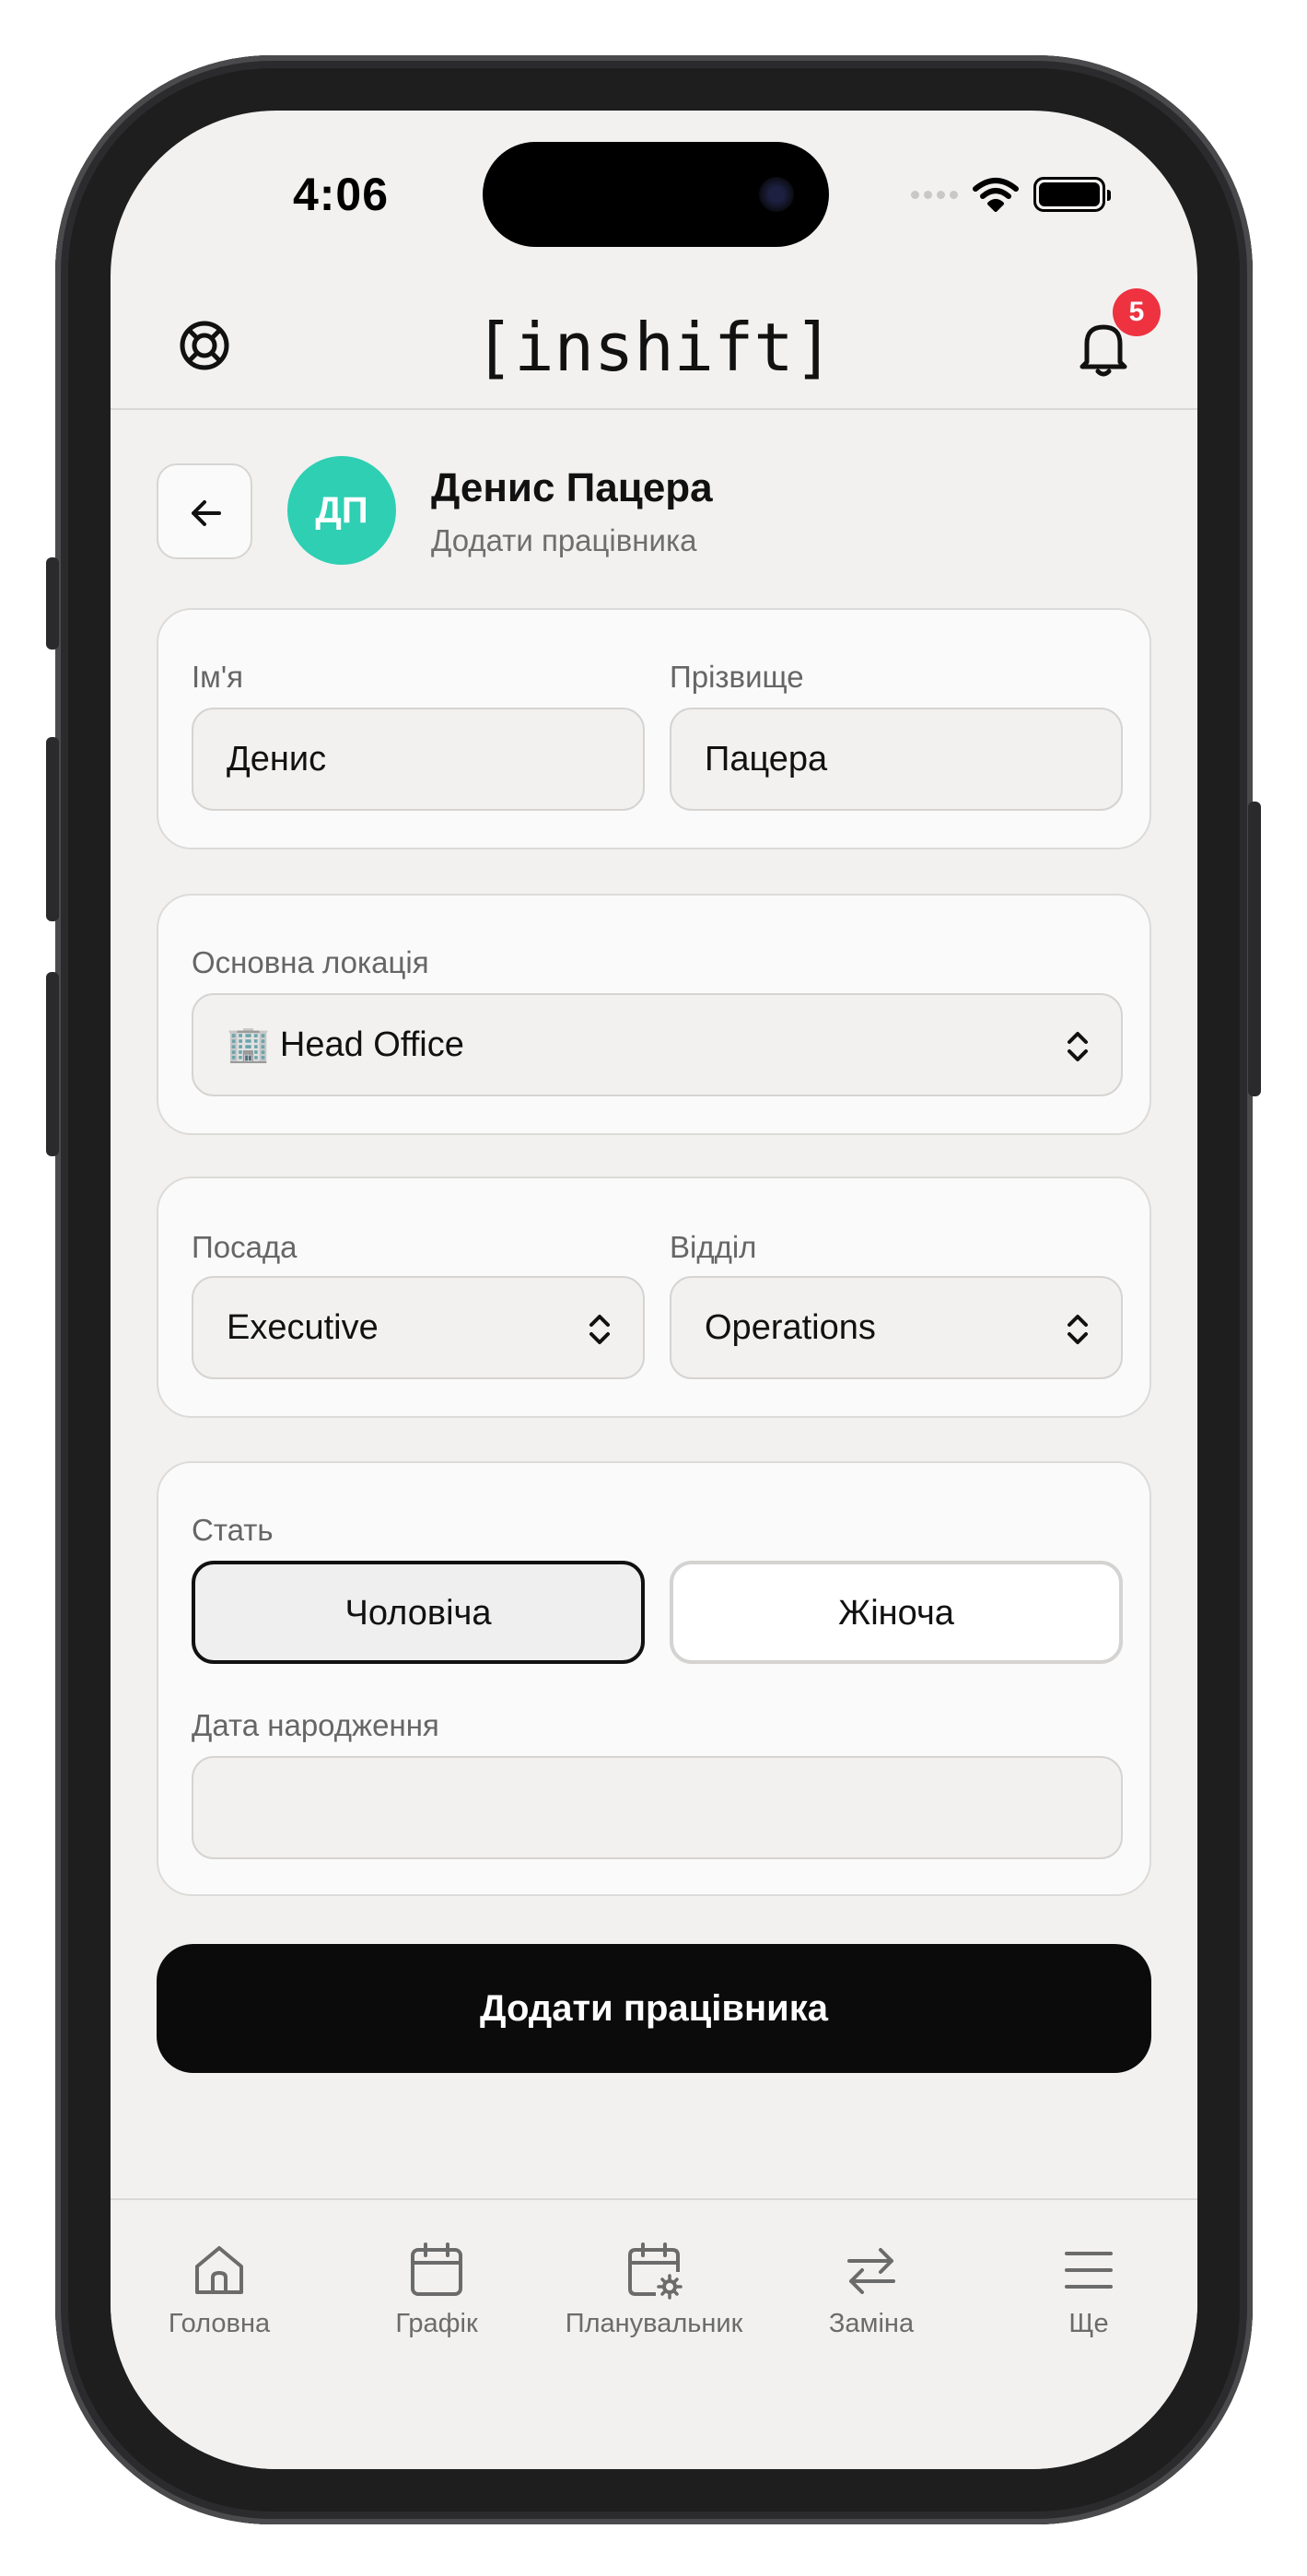 Image resolution: width=1307 pixels, height=2576 pixels. Describe the element at coordinates (1255, 949) in the screenshot. I see `power-button` at that location.